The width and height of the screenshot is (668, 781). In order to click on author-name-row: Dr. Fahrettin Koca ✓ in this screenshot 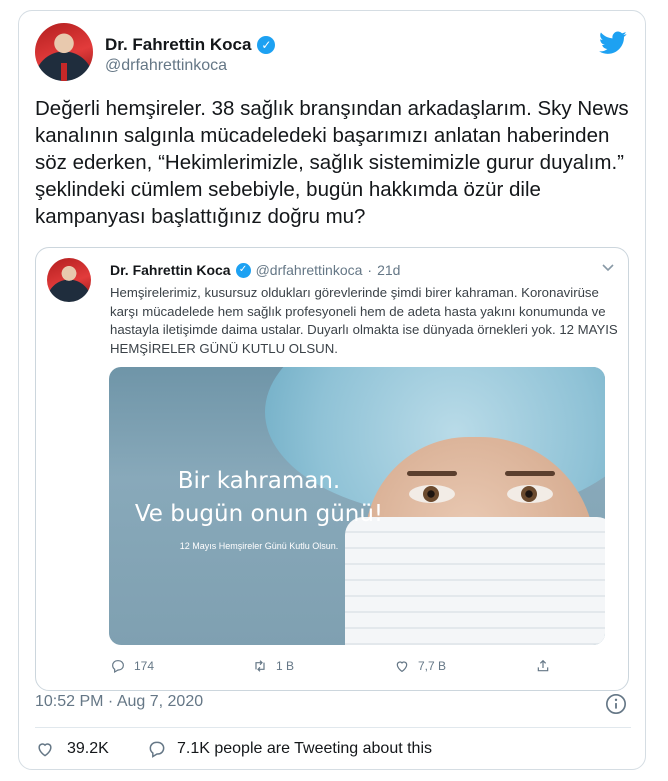, I will do `click(190, 45)`.